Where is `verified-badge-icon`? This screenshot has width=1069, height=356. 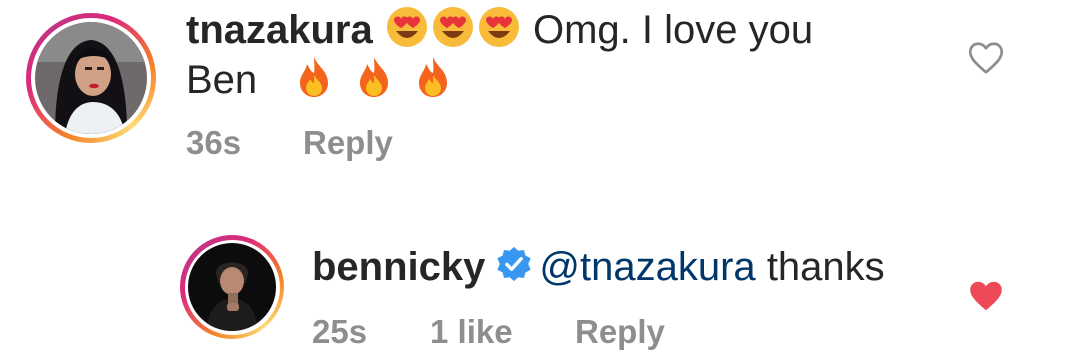
verified-badge-icon is located at coordinates (514, 269).